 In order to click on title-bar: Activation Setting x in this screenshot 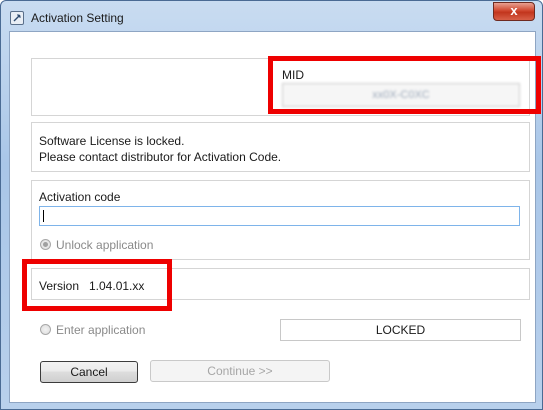, I will do `click(271, 16)`.